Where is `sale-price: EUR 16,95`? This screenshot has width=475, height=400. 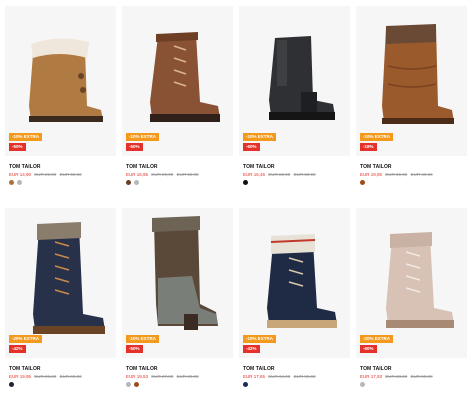
sale-price: EUR 16,95 is located at coordinates (137, 174).